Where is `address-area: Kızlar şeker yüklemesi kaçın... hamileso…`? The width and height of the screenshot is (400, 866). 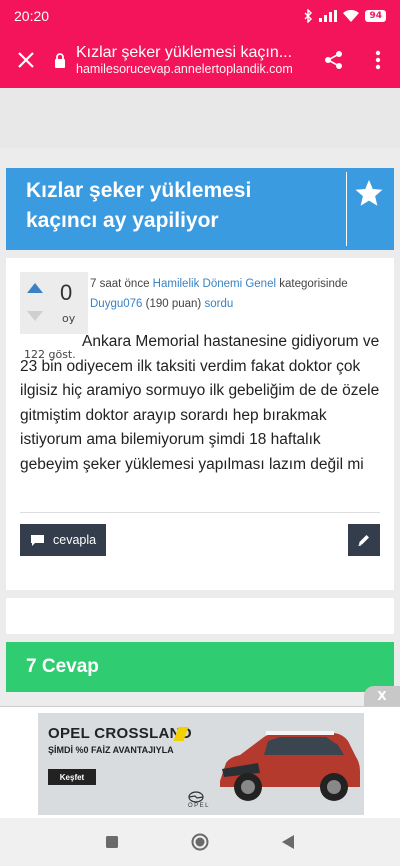 address-area: Kızlar şeker yüklemesi kaçın... hamileso… is located at coordinates (182, 60).